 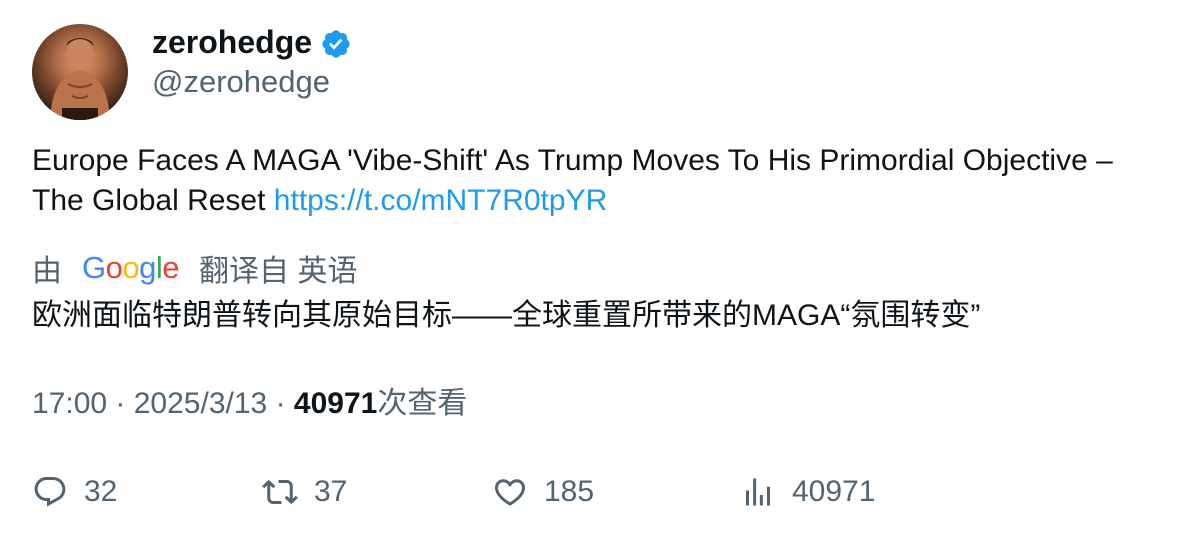 What do you see at coordinates (74, 492) in the screenshot?
I see `reply-button: 32` at bounding box center [74, 492].